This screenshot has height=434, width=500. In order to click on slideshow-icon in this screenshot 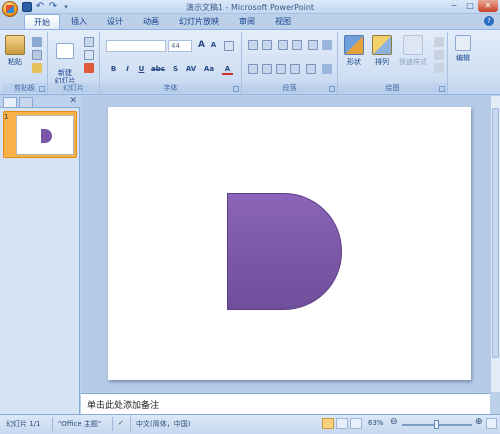, I will do `click(356, 423)`.